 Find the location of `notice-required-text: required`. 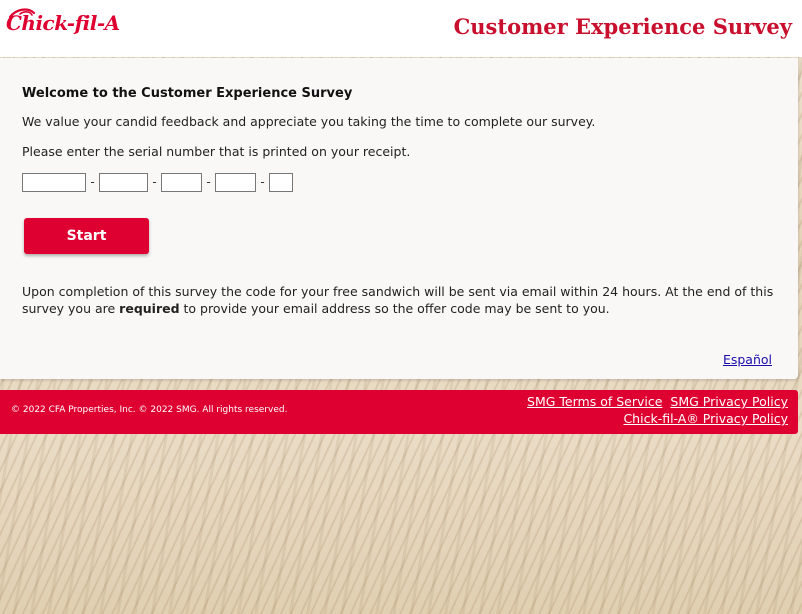

notice-required-text: required is located at coordinates (149, 308).